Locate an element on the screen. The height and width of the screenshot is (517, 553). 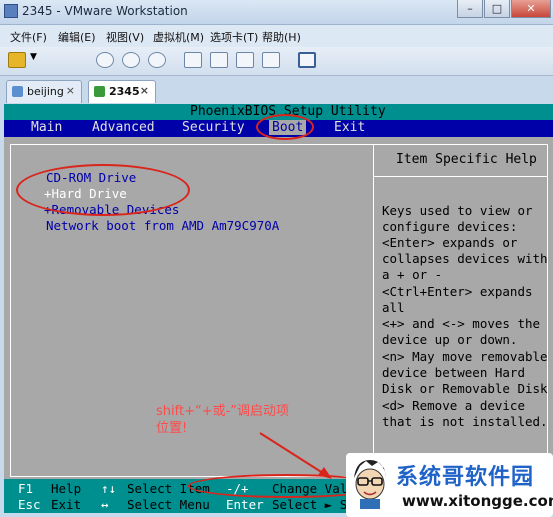
menu-bar: 文件(F) 编辑(E) 视图(V) 虚拟机(M) 选项卡(T) 帮助(H) is located at coordinates (276, 36).